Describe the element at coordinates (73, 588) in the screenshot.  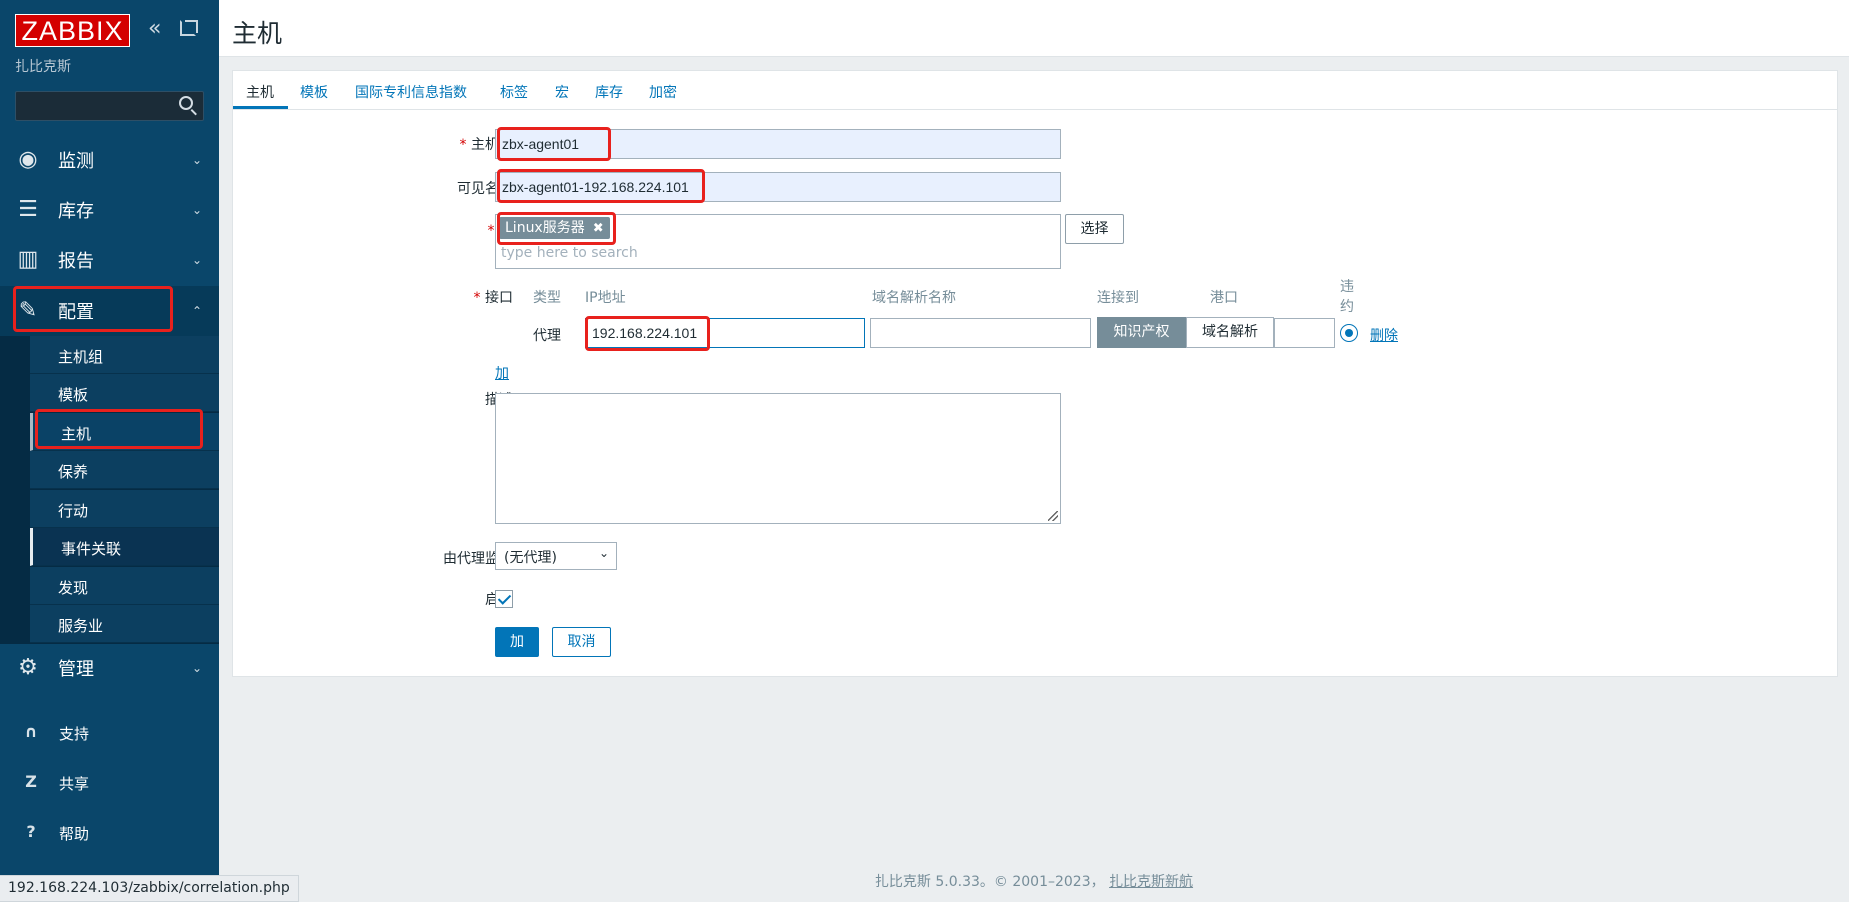
I see `submenu-label: 发现` at that location.